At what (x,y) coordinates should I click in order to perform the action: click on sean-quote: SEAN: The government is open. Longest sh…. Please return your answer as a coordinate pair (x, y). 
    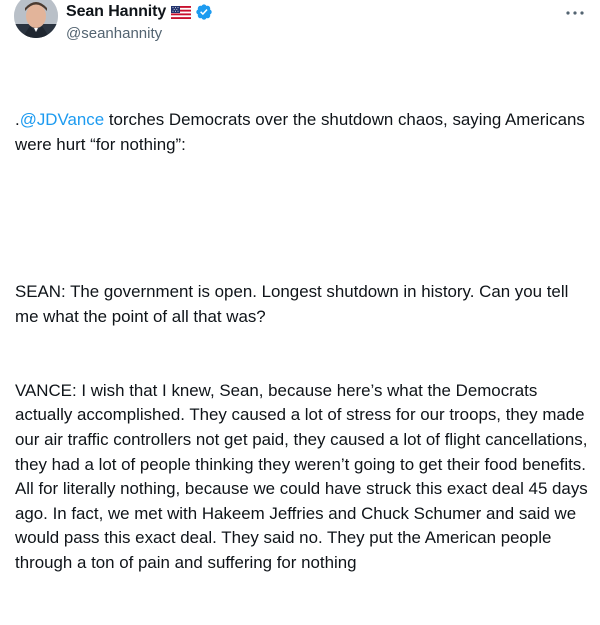
    Looking at the image, I should click on (294, 304).